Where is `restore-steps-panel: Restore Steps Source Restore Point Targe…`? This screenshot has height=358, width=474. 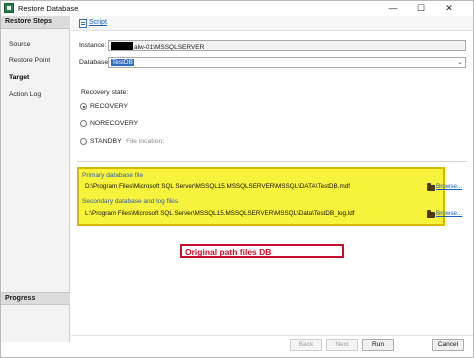 restore-steps-panel: Restore Steps Source Restore Point Targe… is located at coordinates (35, 179).